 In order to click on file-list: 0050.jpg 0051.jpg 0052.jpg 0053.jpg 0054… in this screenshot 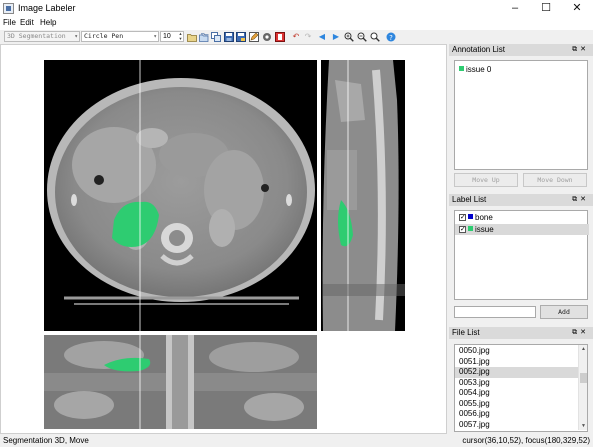, I will do `click(521, 388)`.